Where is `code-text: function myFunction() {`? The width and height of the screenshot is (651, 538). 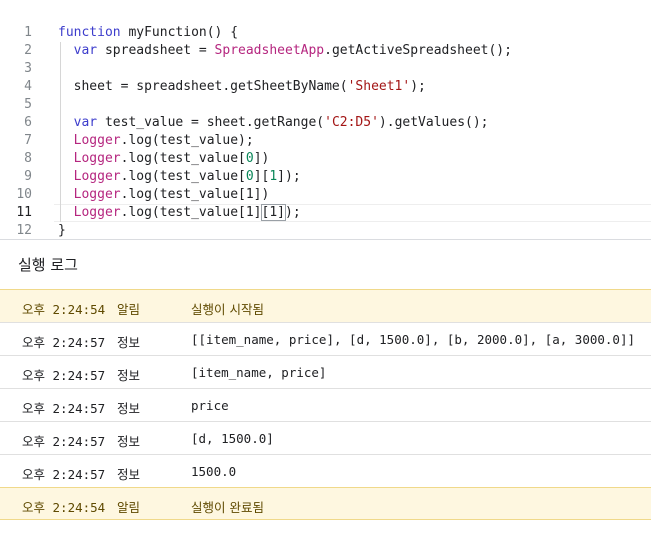 code-text: function myFunction() { is located at coordinates (148, 33).